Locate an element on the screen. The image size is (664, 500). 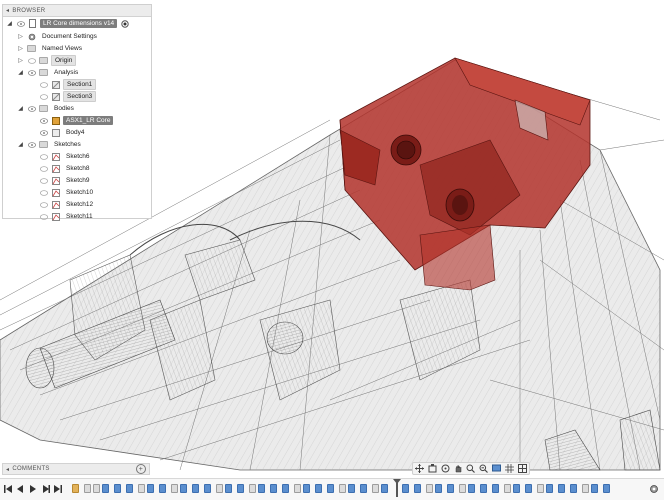
play-icon is located at coordinates (33, 489).